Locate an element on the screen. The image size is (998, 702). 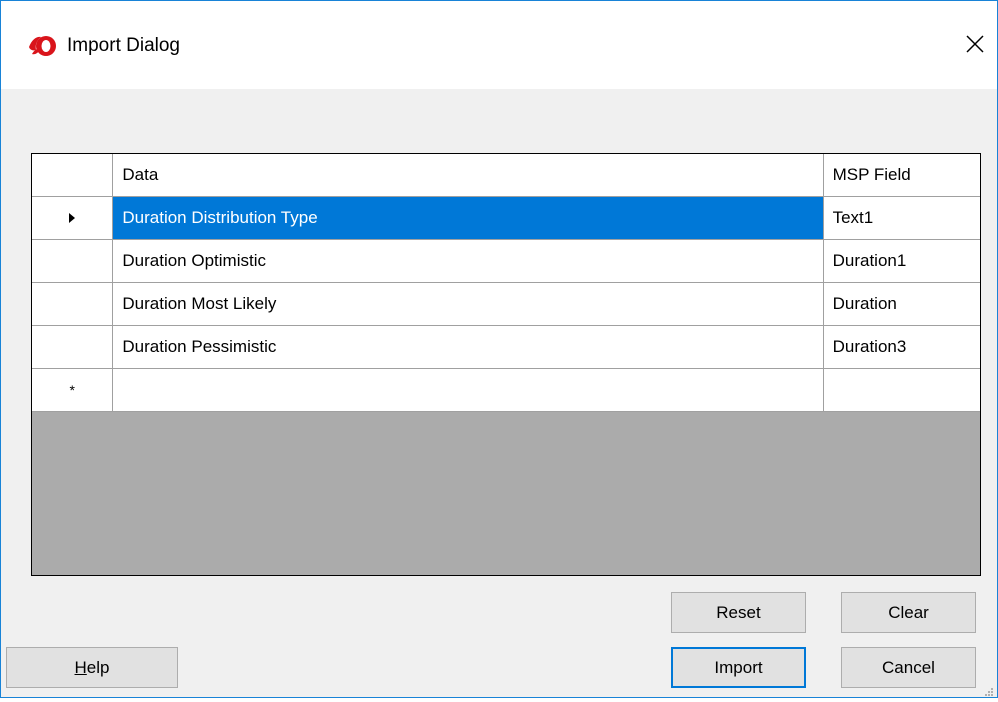
msp-field-cell: Duration1 is located at coordinates (901, 261).